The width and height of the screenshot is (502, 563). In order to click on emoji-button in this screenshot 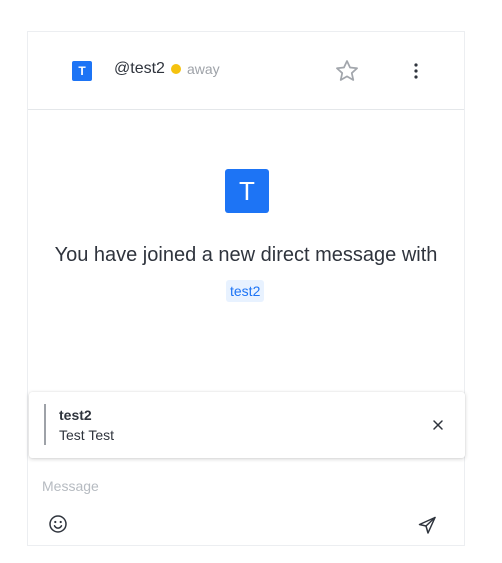, I will do `click(58, 524)`.